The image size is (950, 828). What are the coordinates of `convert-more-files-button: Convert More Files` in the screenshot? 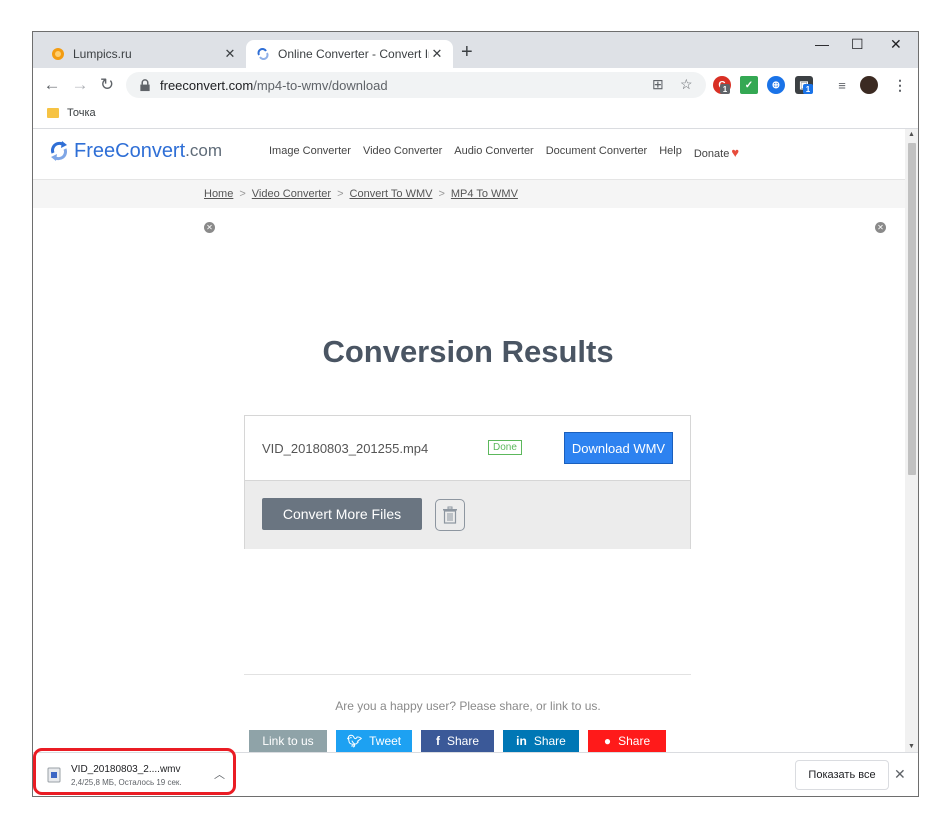 It's located at (342, 514).